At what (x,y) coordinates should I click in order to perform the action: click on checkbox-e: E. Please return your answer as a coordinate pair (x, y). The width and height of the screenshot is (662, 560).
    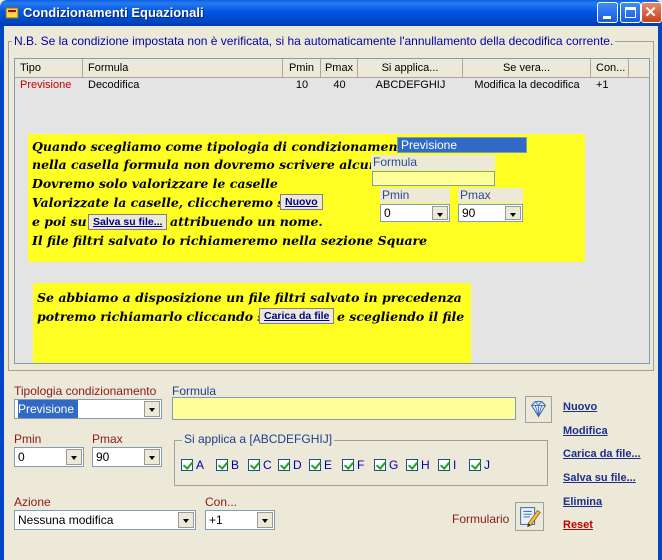
    Looking at the image, I should click on (320, 465).